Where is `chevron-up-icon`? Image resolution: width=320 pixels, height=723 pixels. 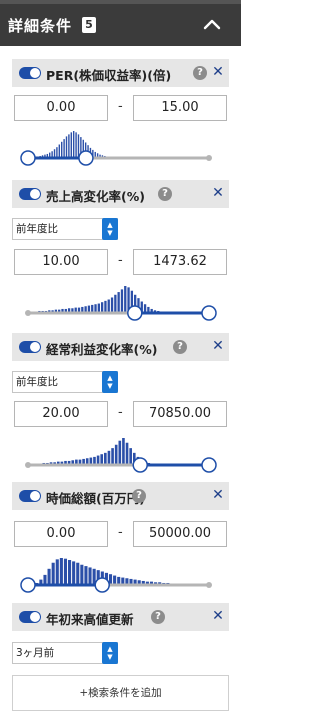 chevron-up-icon is located at coordinates (212, 25).